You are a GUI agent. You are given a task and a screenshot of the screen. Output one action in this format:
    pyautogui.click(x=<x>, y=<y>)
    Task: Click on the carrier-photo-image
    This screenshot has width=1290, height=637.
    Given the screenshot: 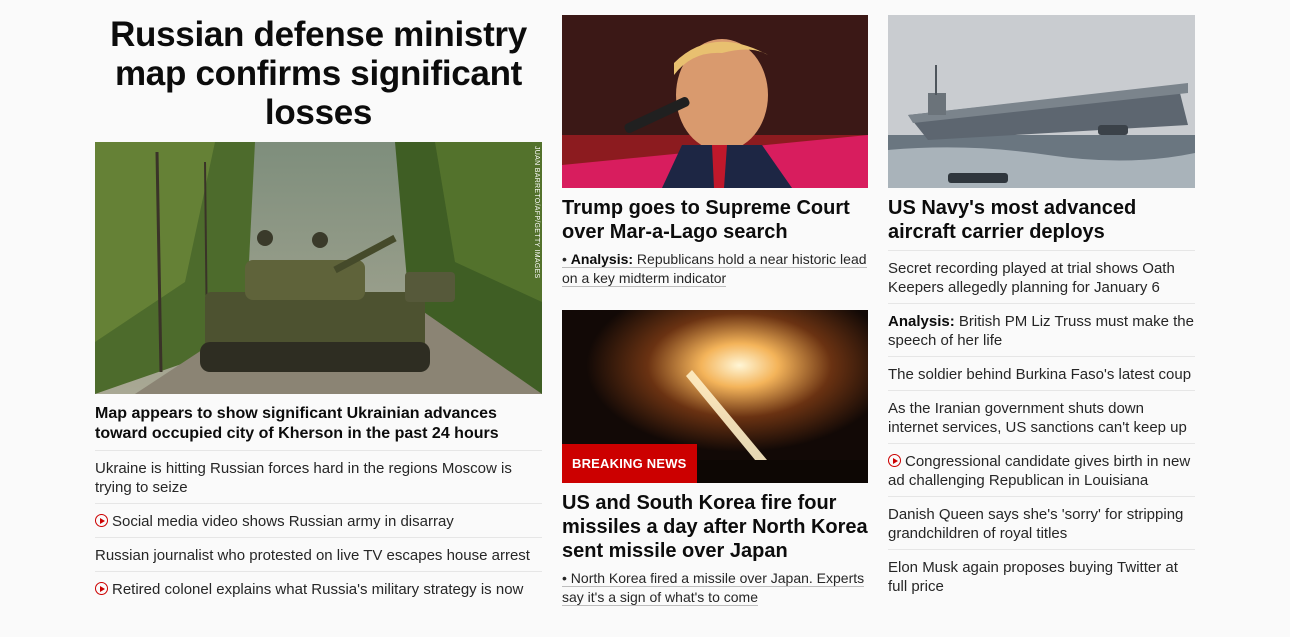 What is the action you would take?
    pyautogui.click(x=1041, y=101)
    